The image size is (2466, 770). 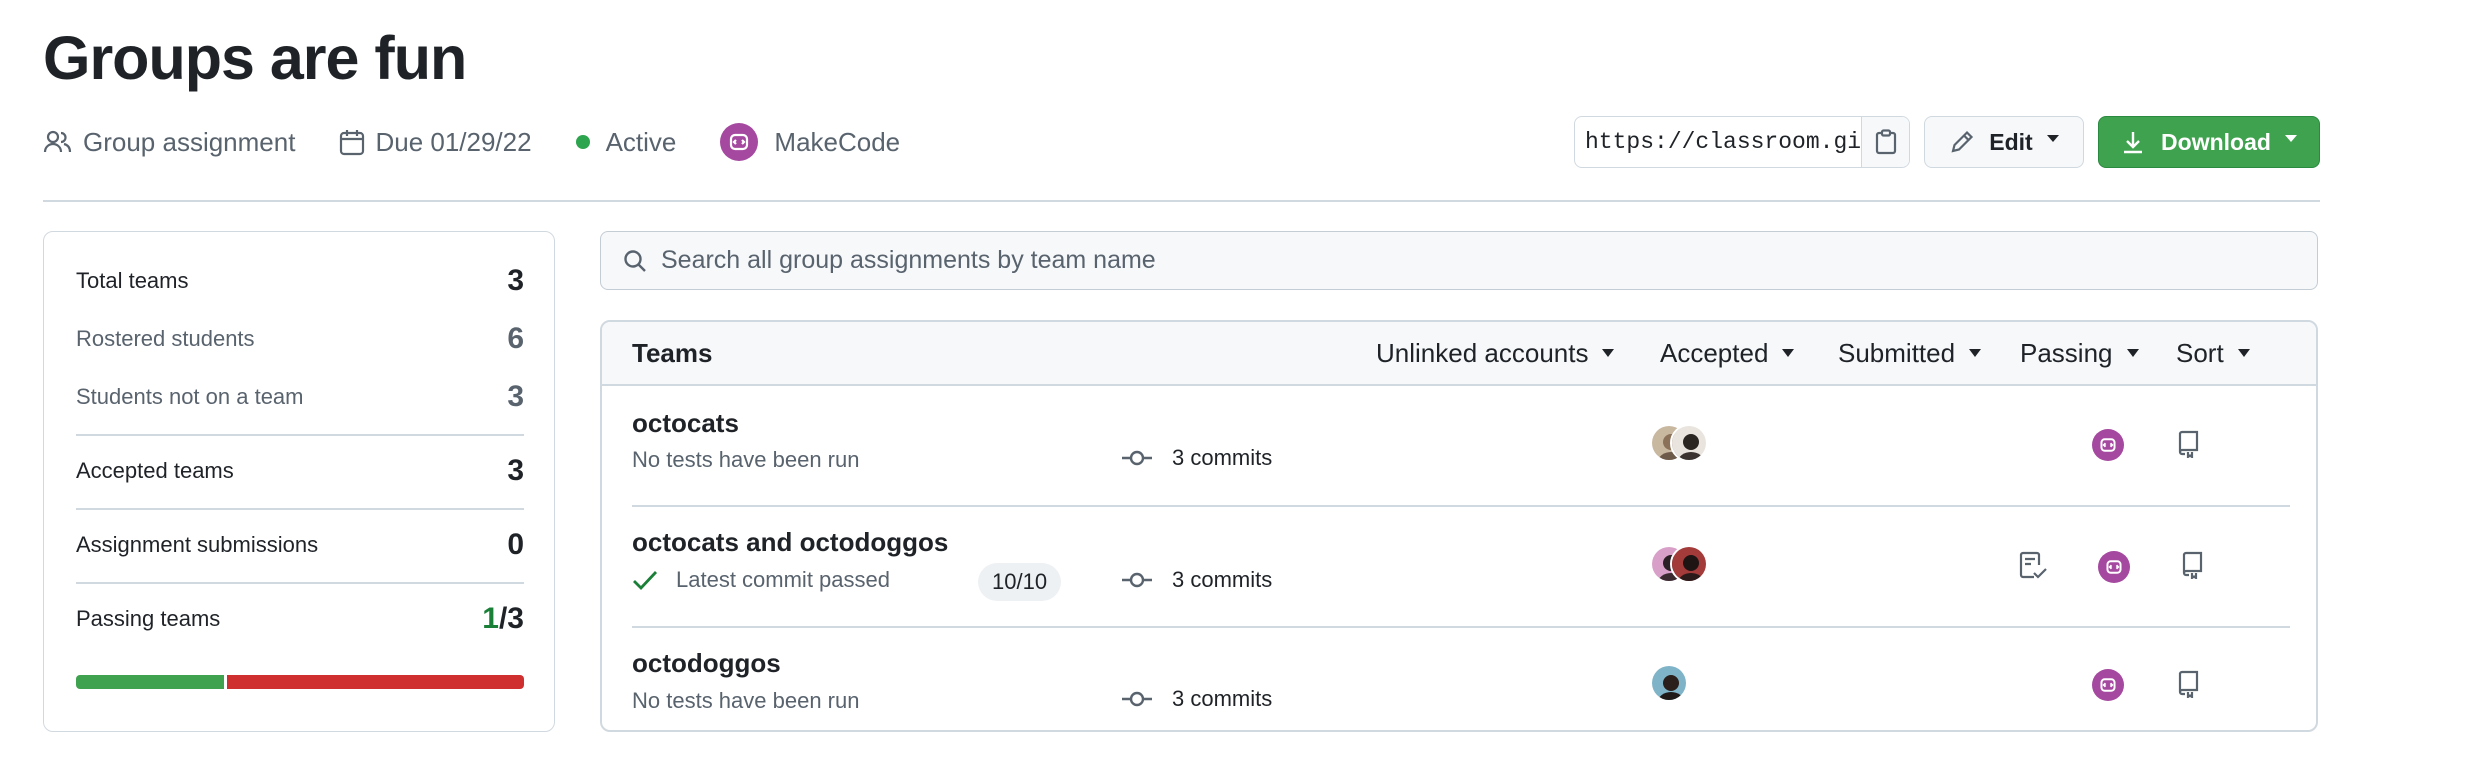 I want to click on status-dot-icon, so click(x=582, y=142).